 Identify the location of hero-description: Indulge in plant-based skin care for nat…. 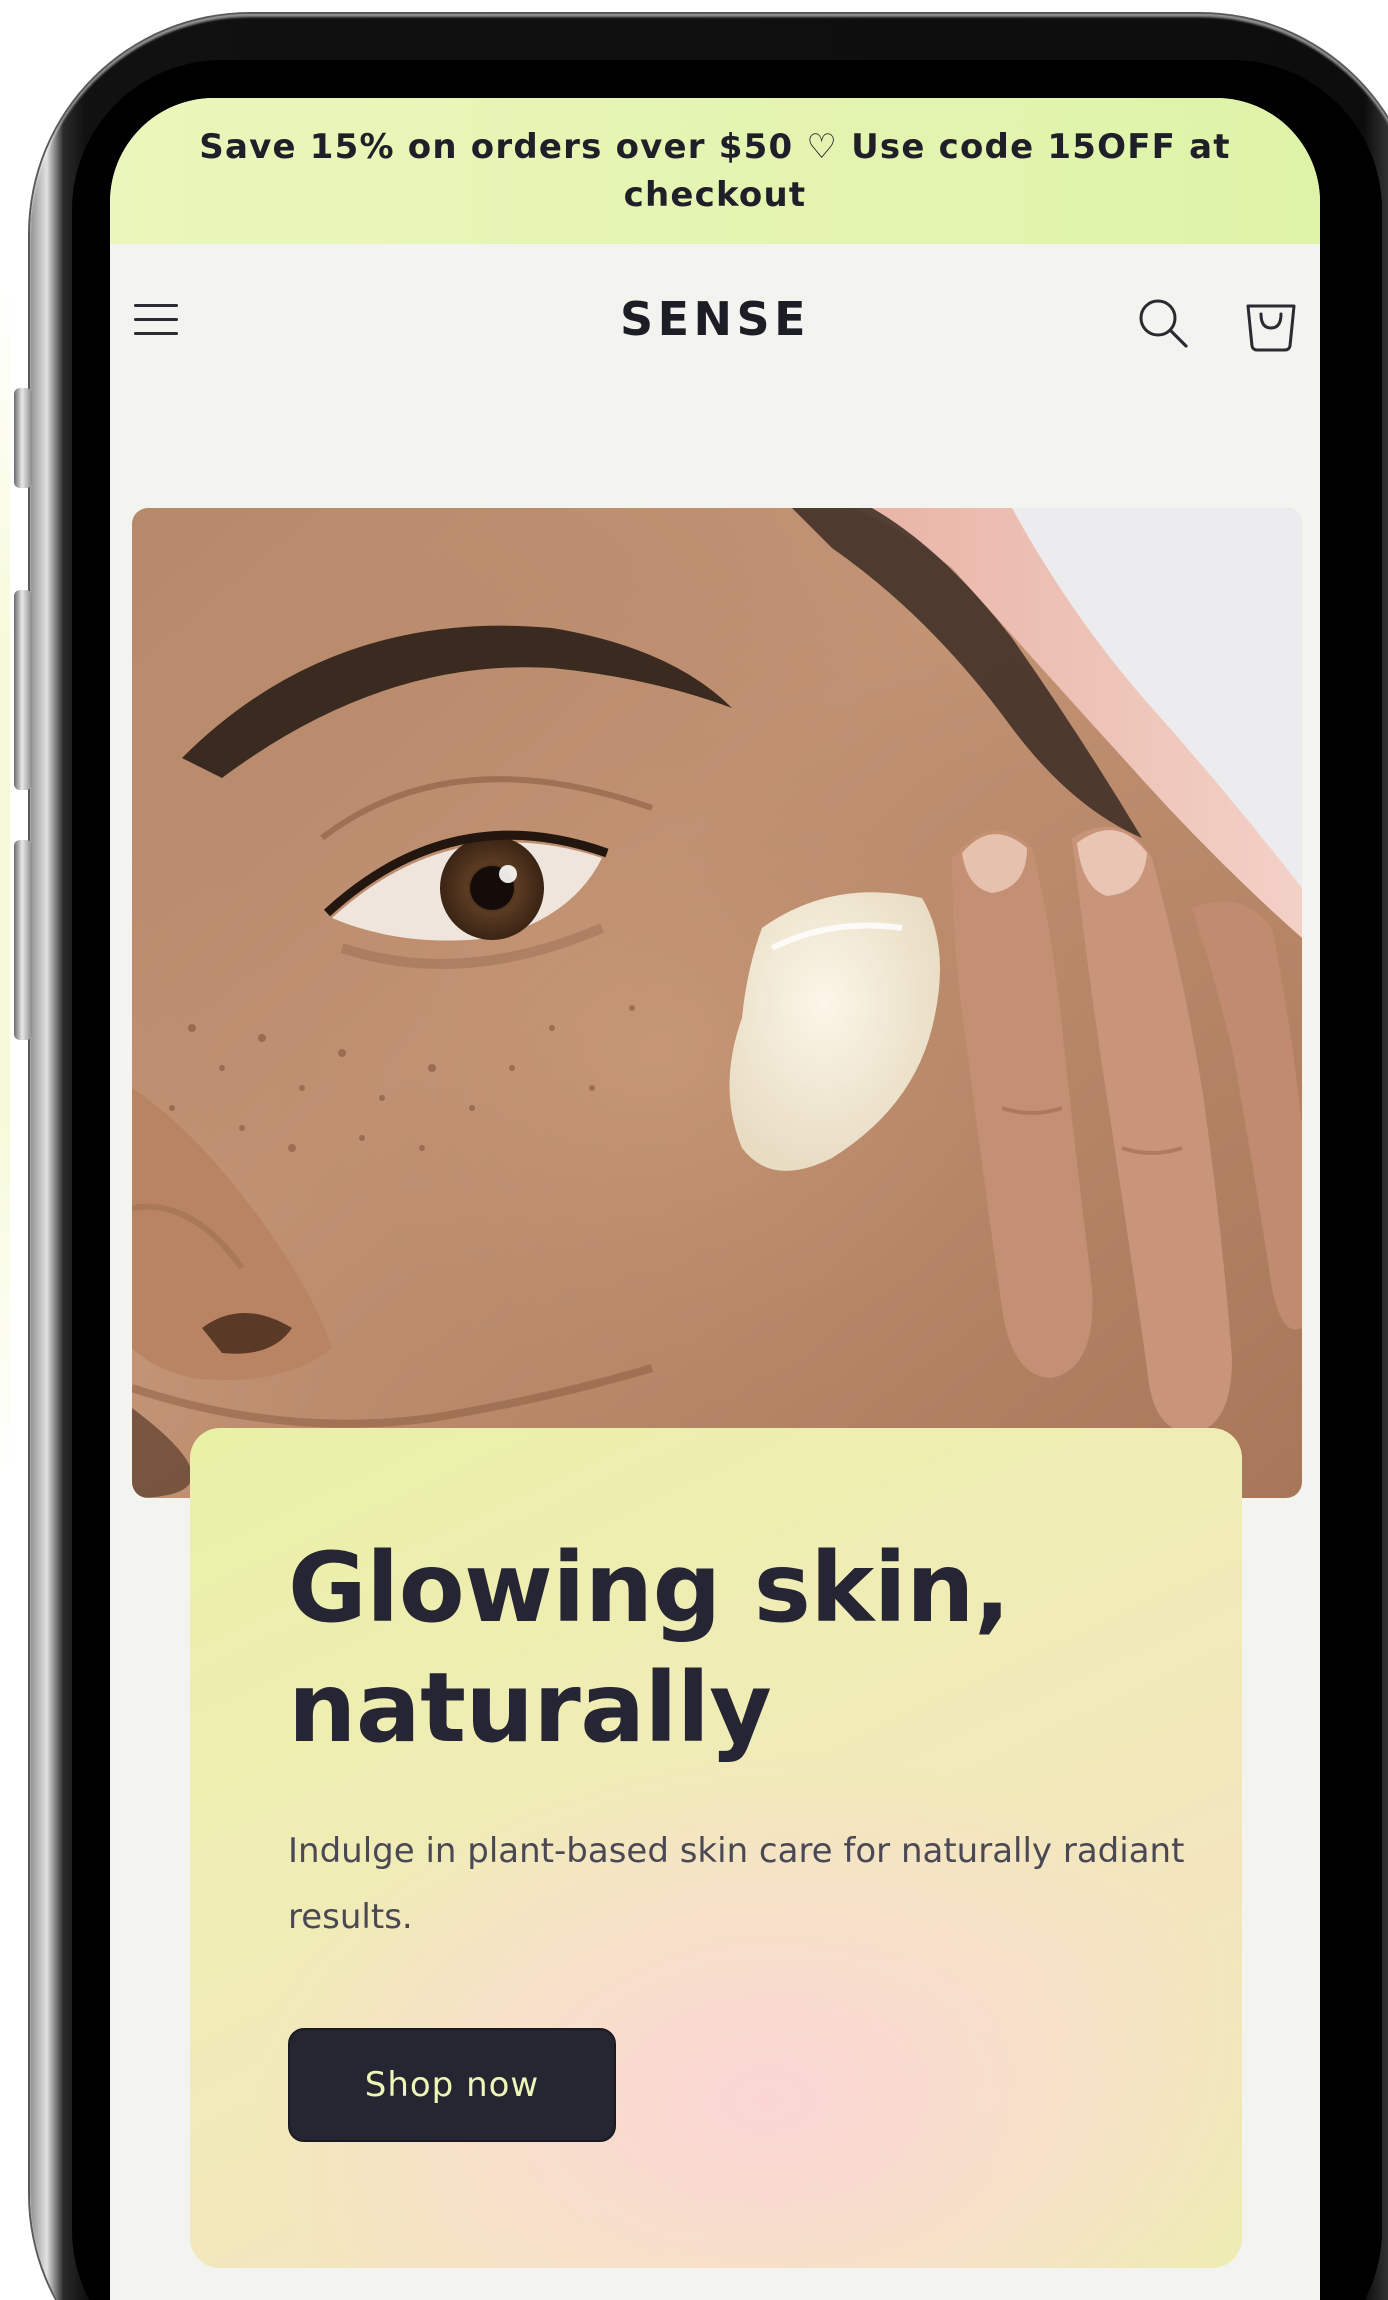
(736, 1884).